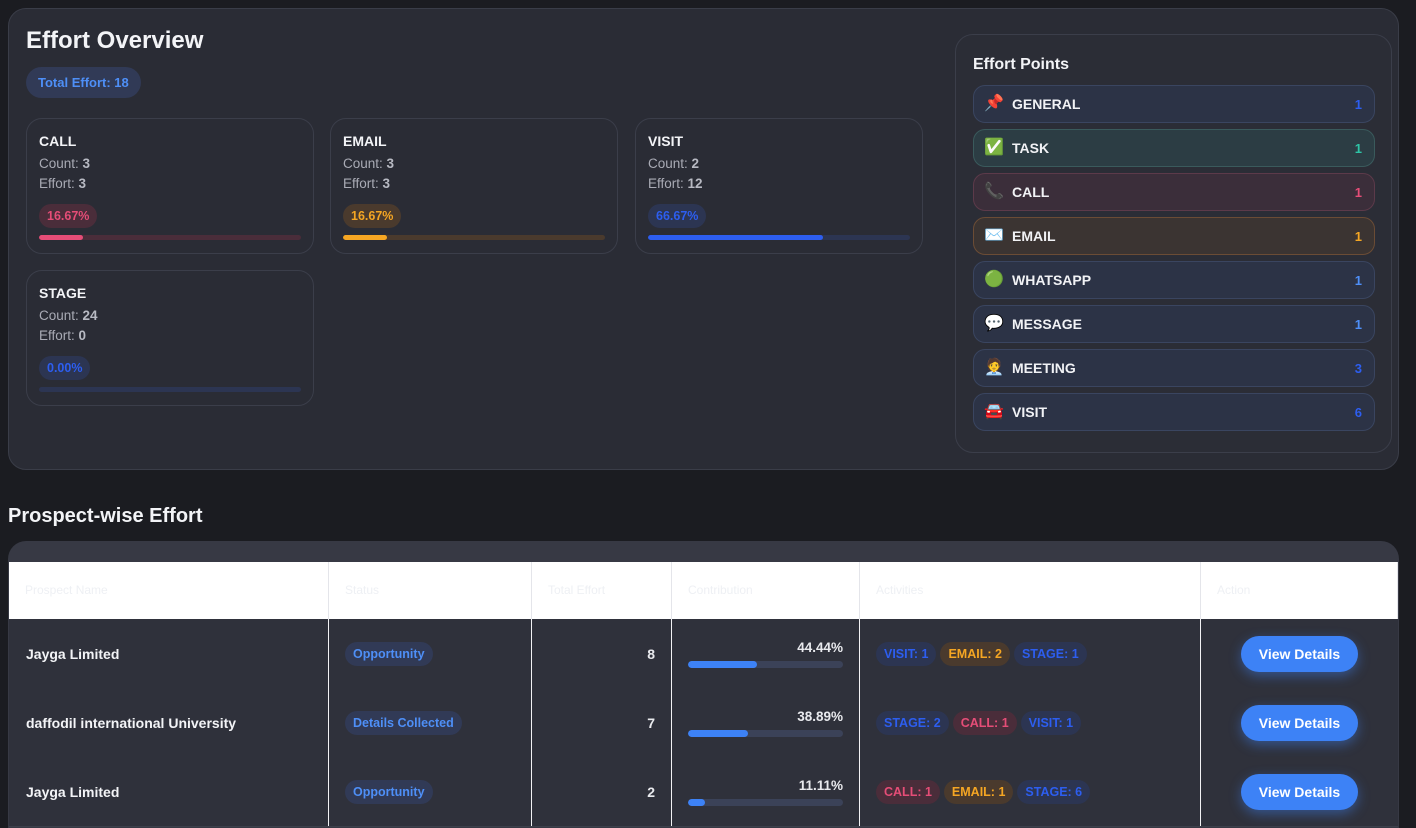  Describe the element at coordinates (602, 653) in the screenshot. I see `cell-total-effort: 8` at that location.